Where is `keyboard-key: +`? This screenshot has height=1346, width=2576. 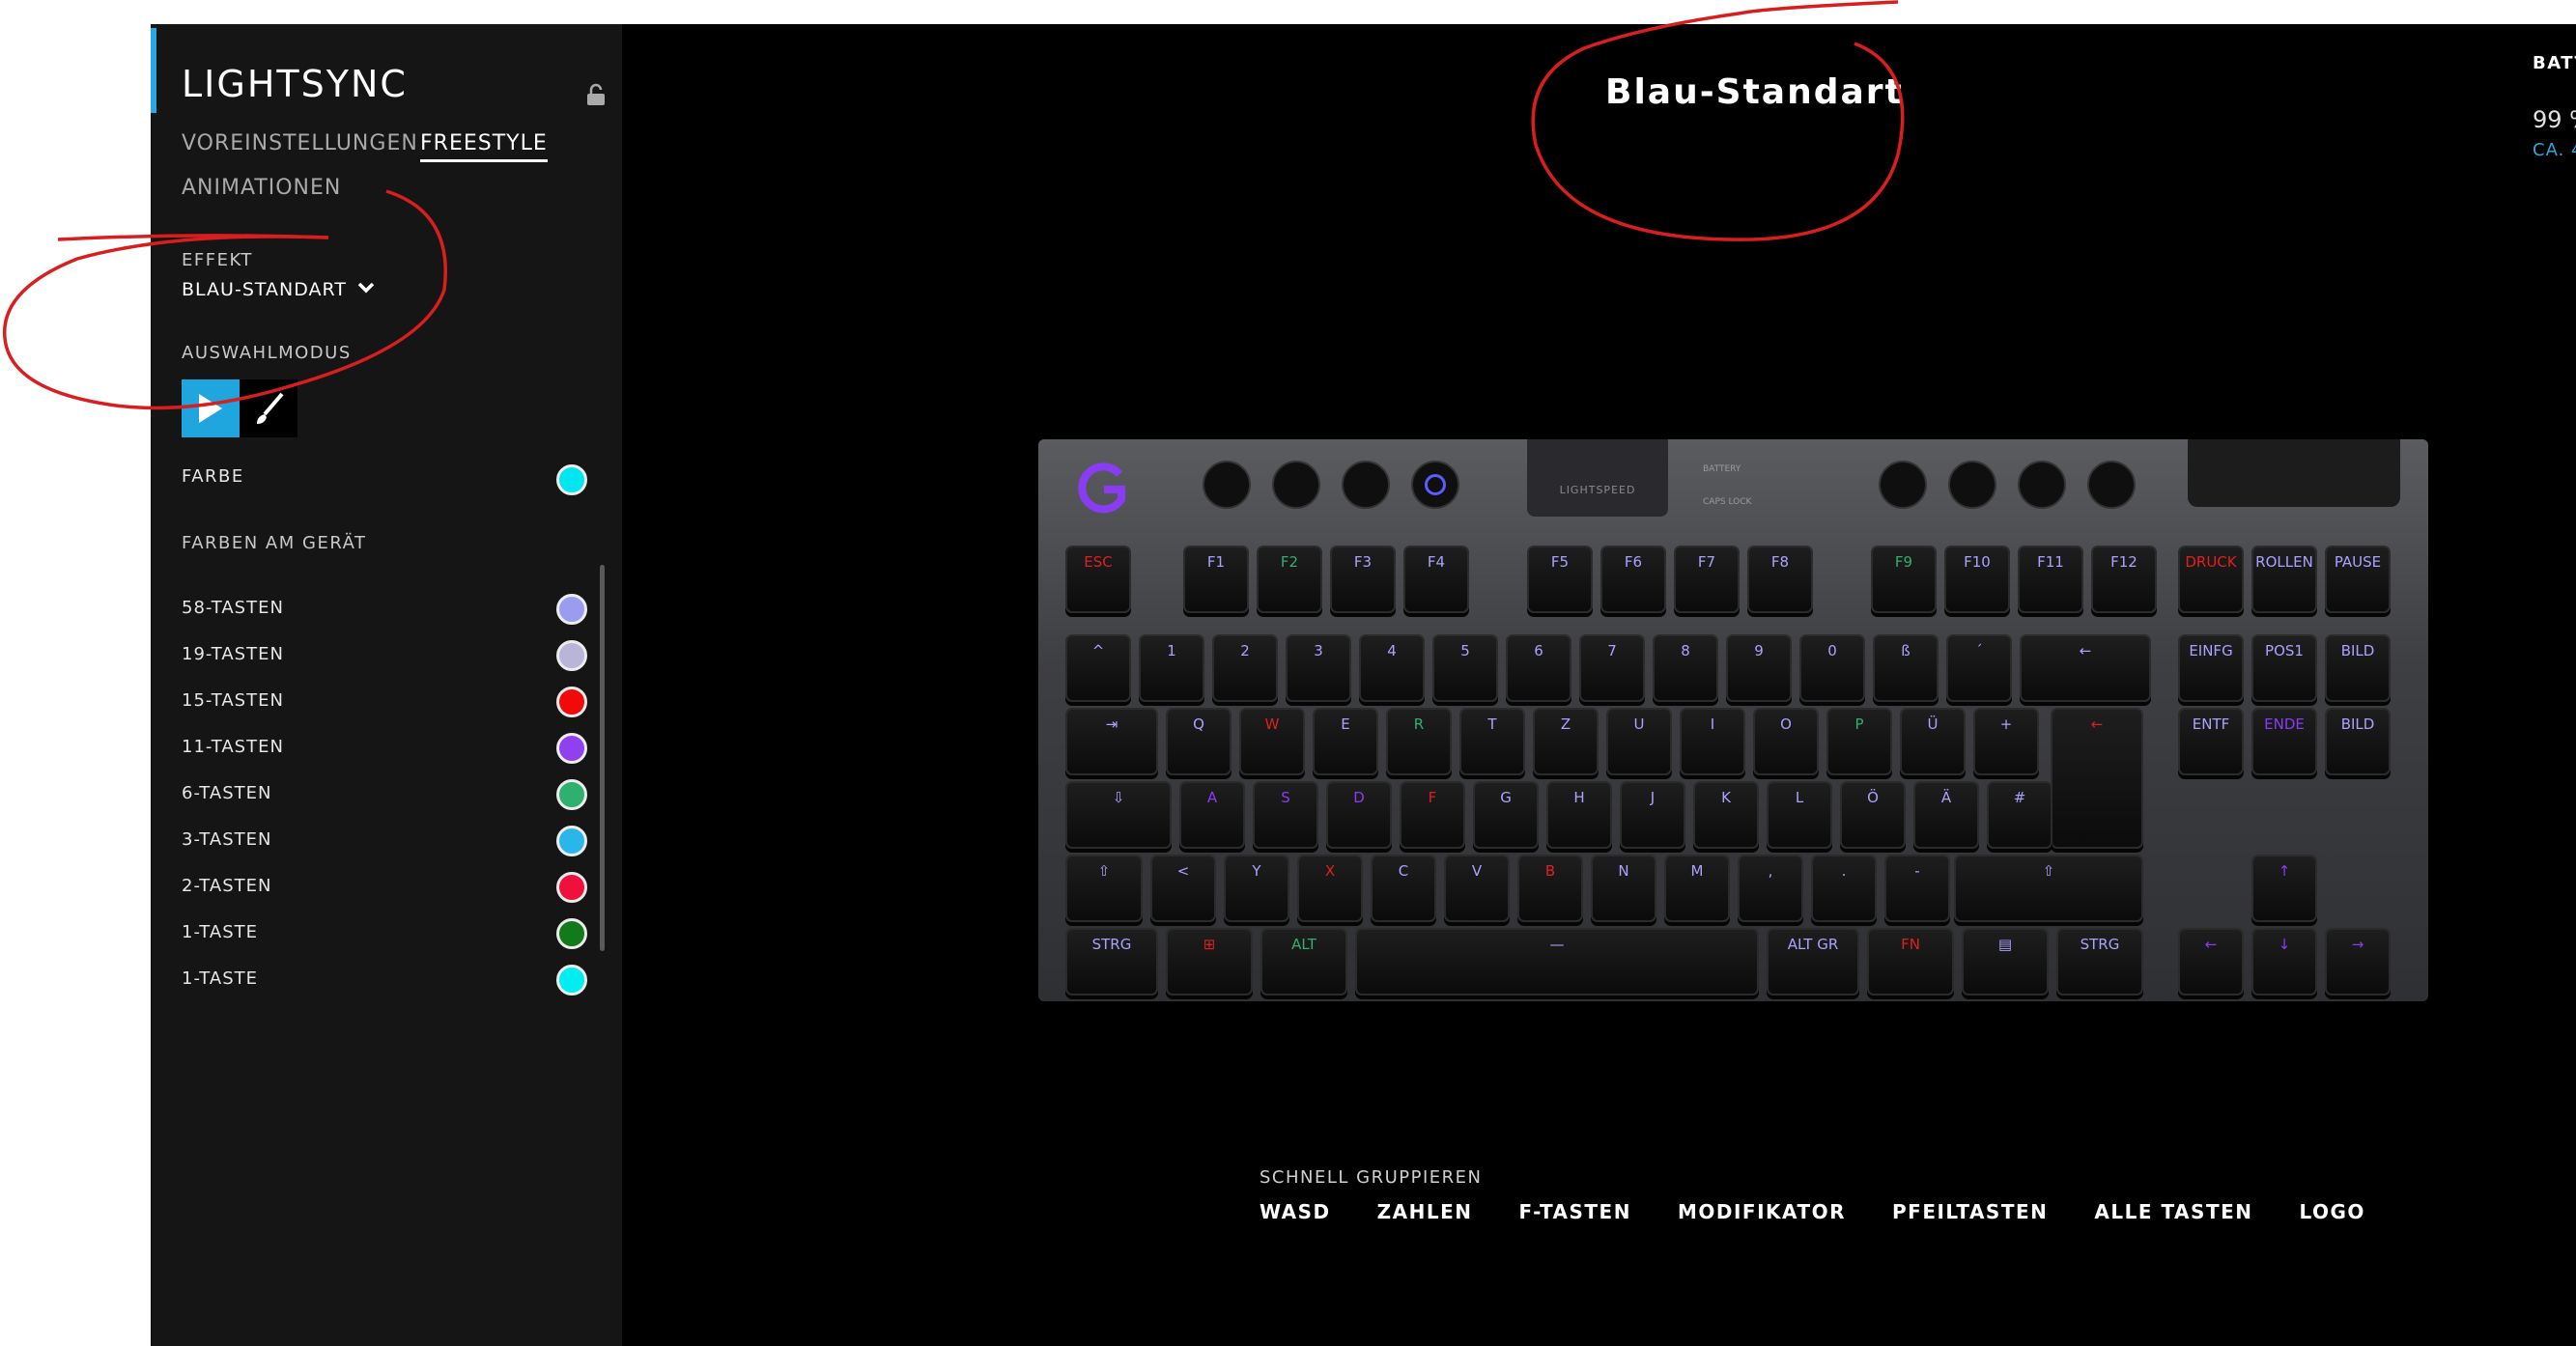
keyboard-key: + is located at coordinates (2006, 741).